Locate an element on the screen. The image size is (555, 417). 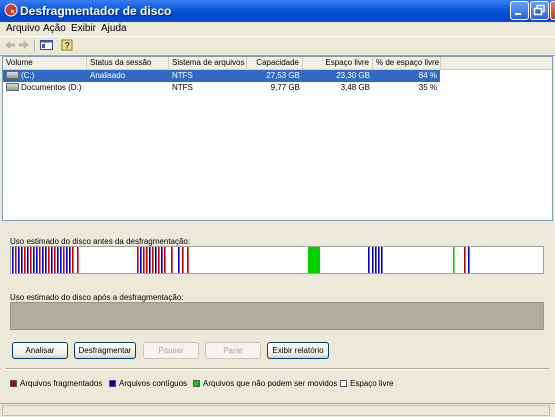
menu-exibir: Exibir is located at coordinates (83, 28).